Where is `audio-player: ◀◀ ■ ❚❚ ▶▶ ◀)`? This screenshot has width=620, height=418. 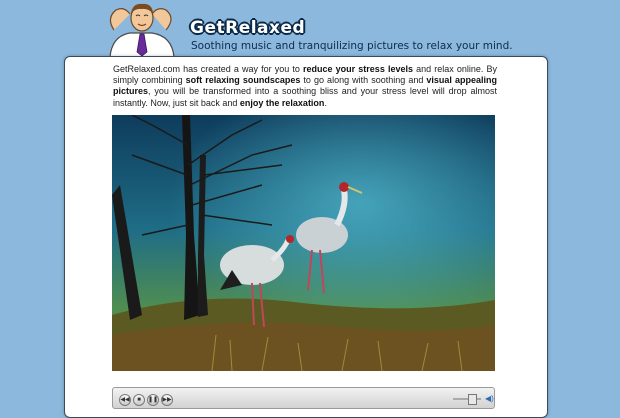
audio-player: ◀◀ ■ ❚❚ ▶▶ ◀) is located at coordinates (303, 398).